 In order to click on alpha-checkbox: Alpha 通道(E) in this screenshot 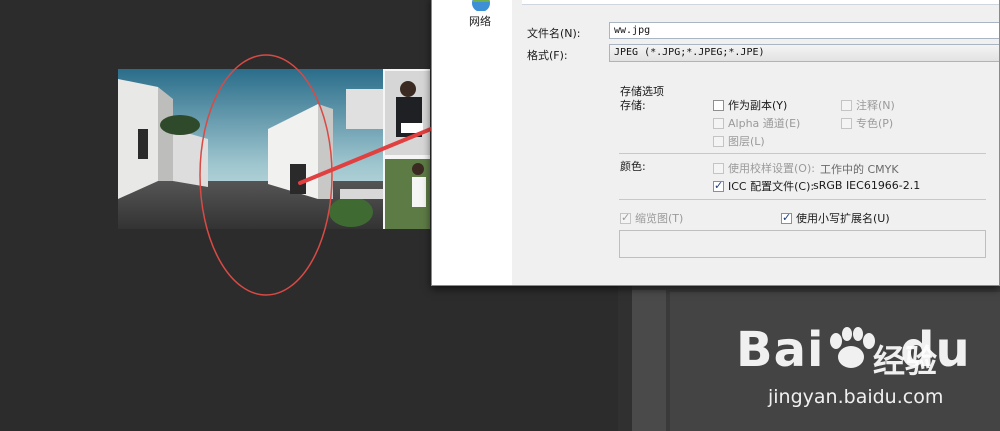, I will do `click(756, 123)`.